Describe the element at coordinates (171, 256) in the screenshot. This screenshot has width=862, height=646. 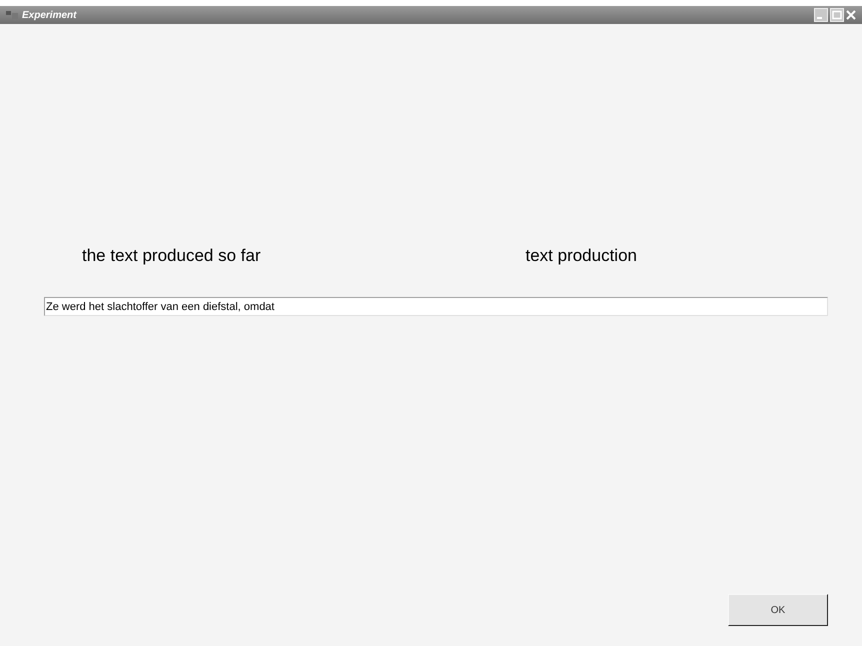
I see `label: the text produced so far` at that location.